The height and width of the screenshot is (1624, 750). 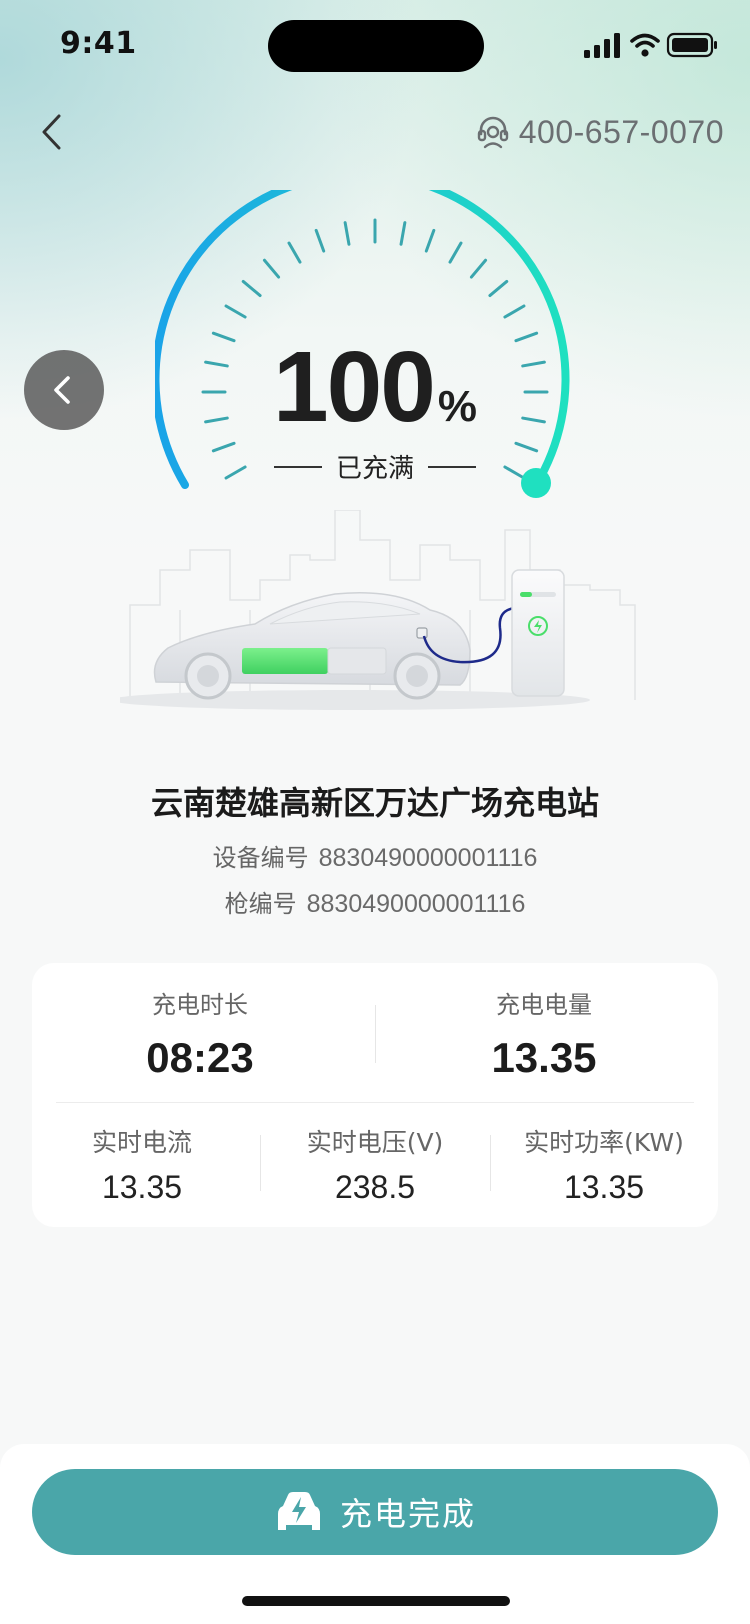 I want to click on dynamic-island, so click(x=376, y=46).